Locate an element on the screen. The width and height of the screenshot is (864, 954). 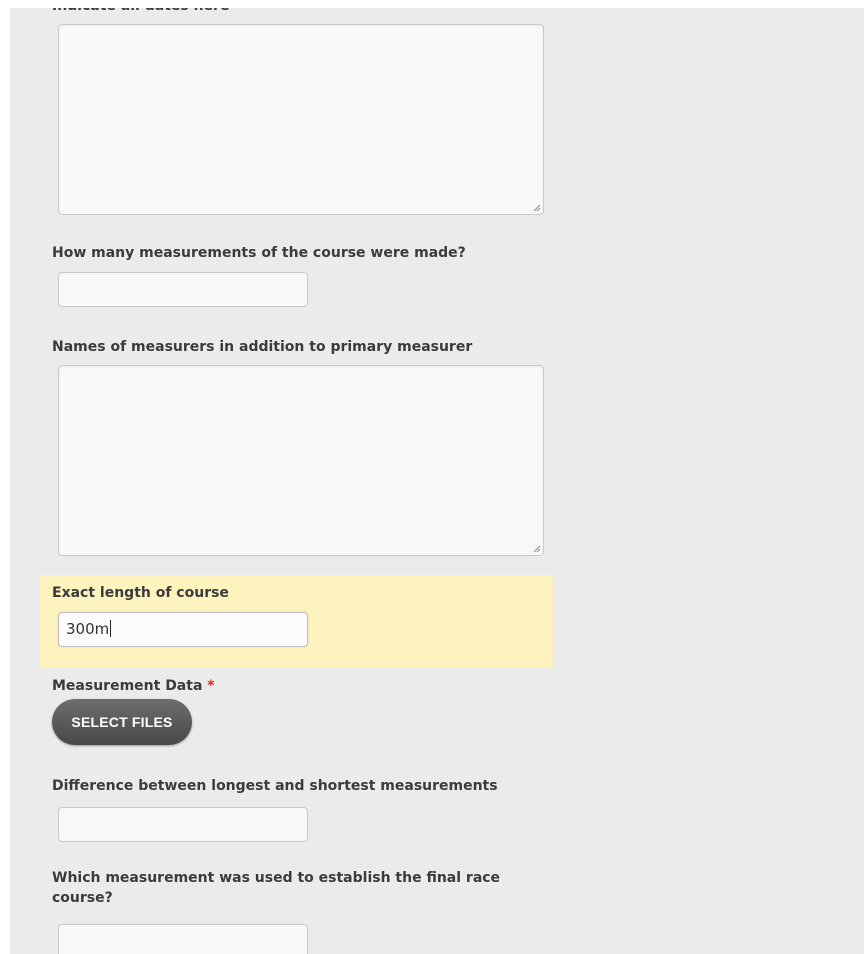
measurements-count-input is located at coordinates (183, 289).